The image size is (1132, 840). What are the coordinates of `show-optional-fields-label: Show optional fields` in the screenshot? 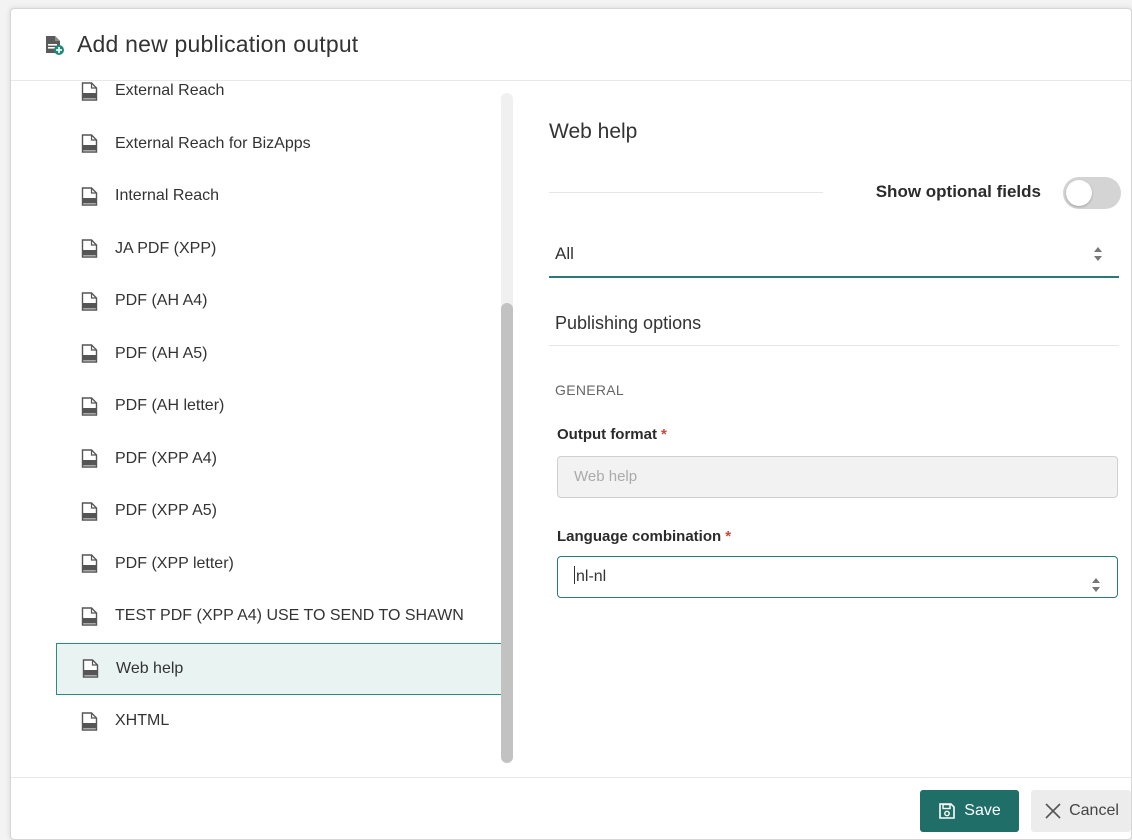 It's located at (958, 191).